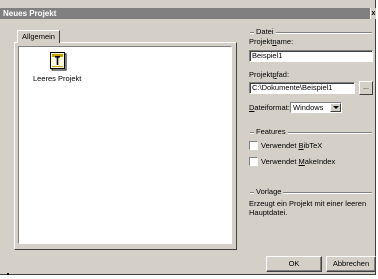 The width and height of the screenshot is (378, 279). I want to click on dateiformat-value: Windows, so click(308, 107).